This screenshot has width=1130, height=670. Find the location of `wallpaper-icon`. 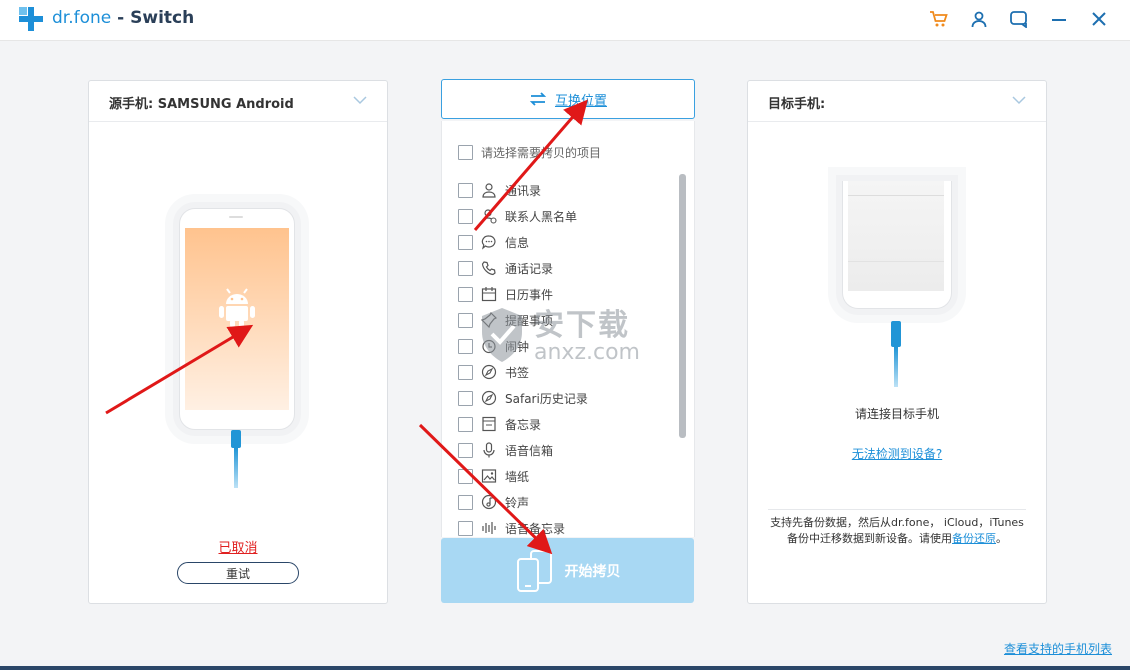

wallpaper-icon is located at coordinates (489, 476).